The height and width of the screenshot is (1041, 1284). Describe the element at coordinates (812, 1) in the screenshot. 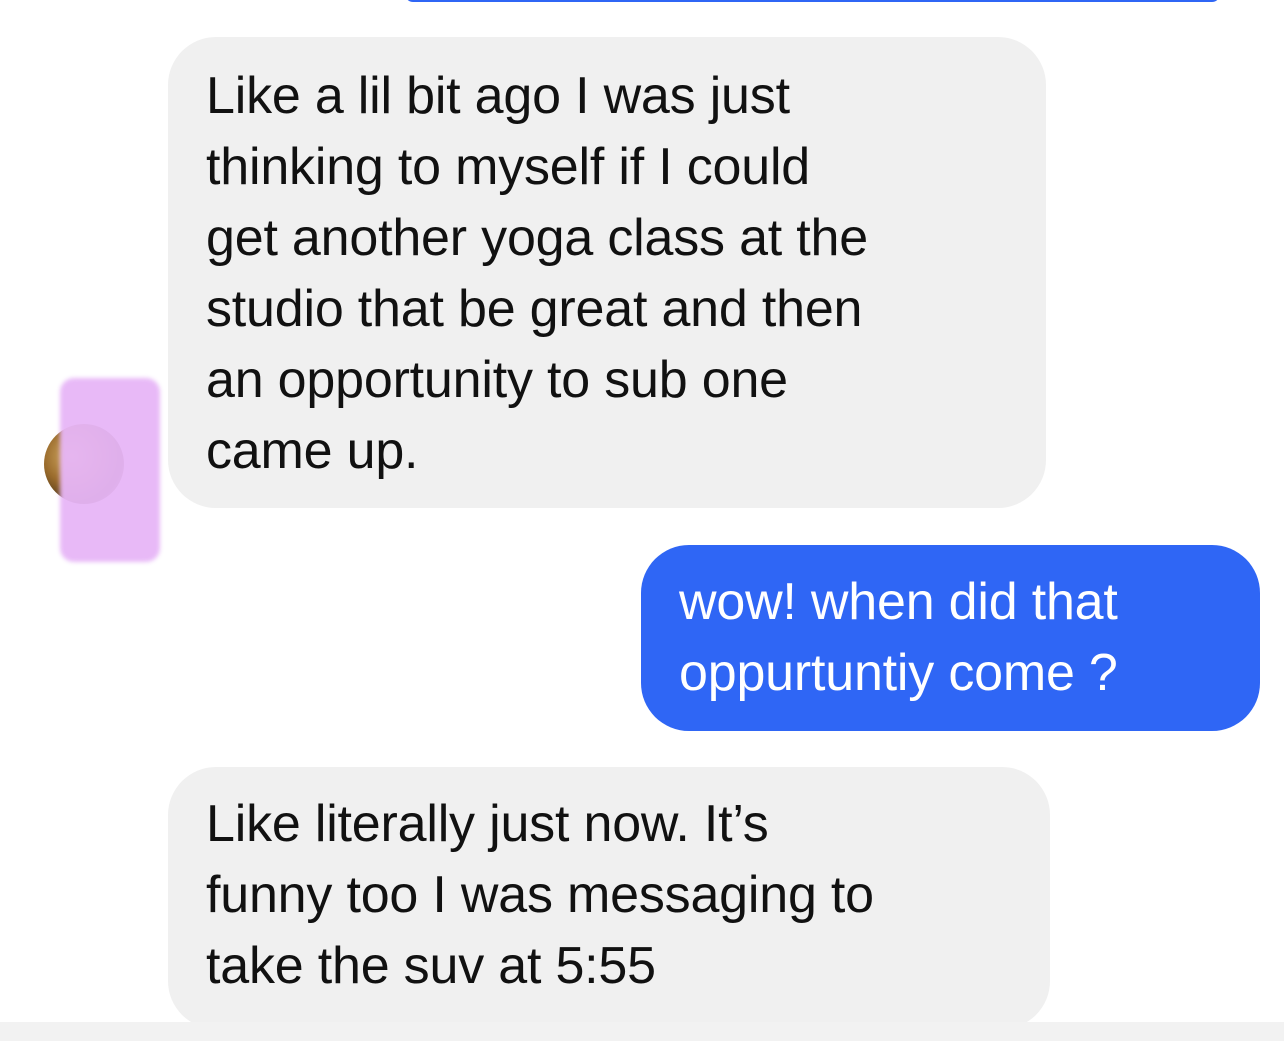

I see `previous-outgoing-bubble-edge` at that location.